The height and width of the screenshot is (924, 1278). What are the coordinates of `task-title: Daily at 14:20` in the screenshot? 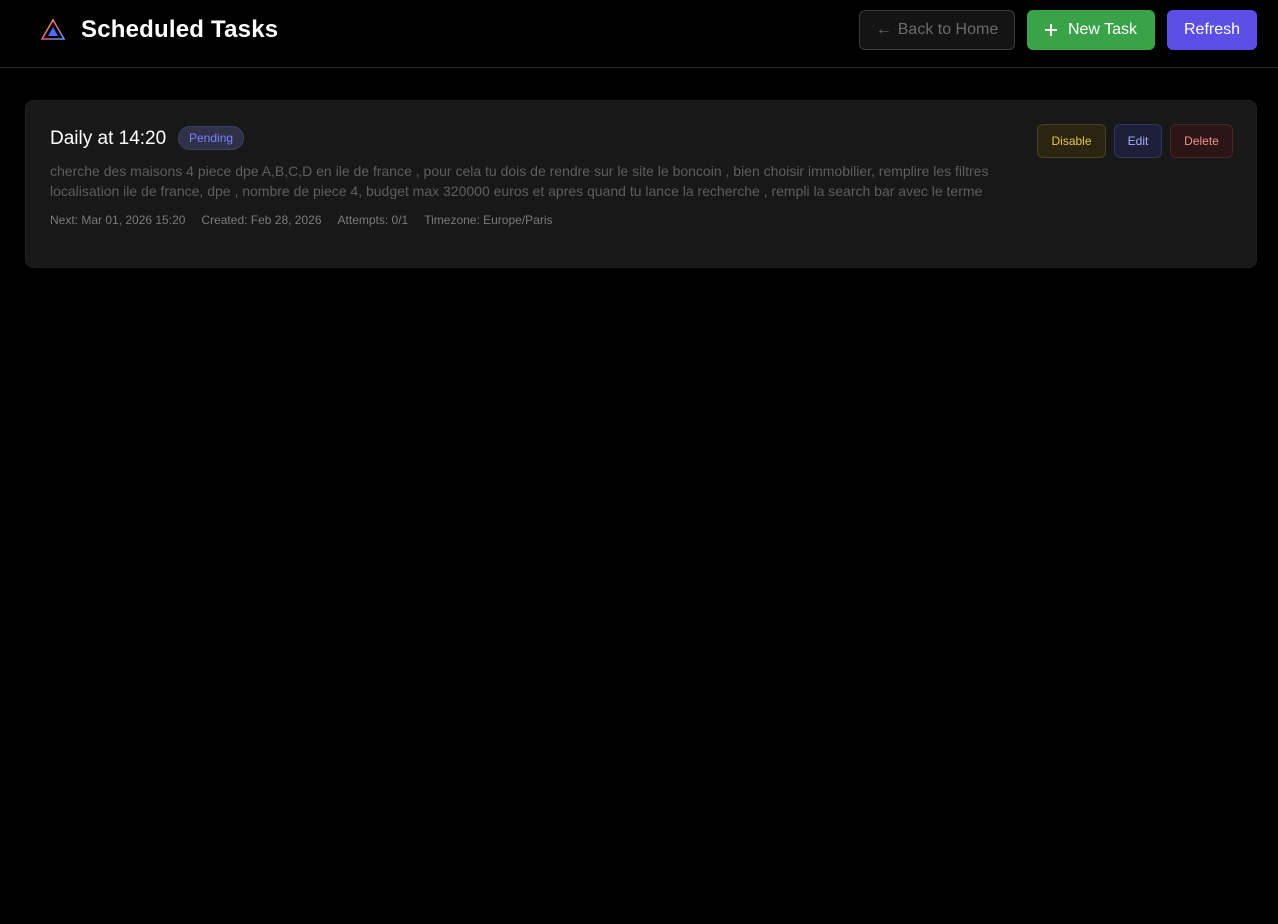 It's located at (108, 138).